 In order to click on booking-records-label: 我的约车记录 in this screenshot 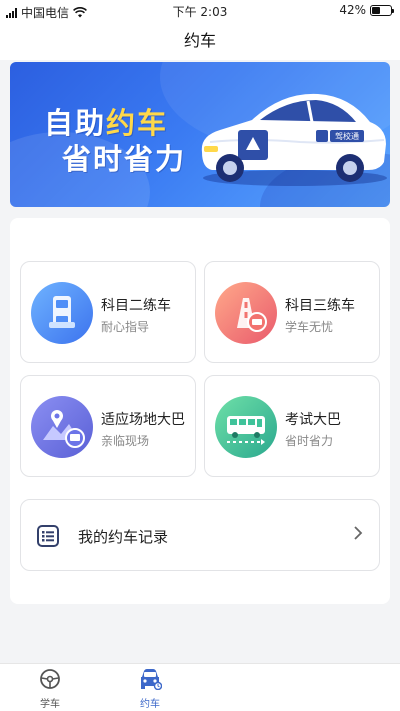, I will do `click(123, 537)`.